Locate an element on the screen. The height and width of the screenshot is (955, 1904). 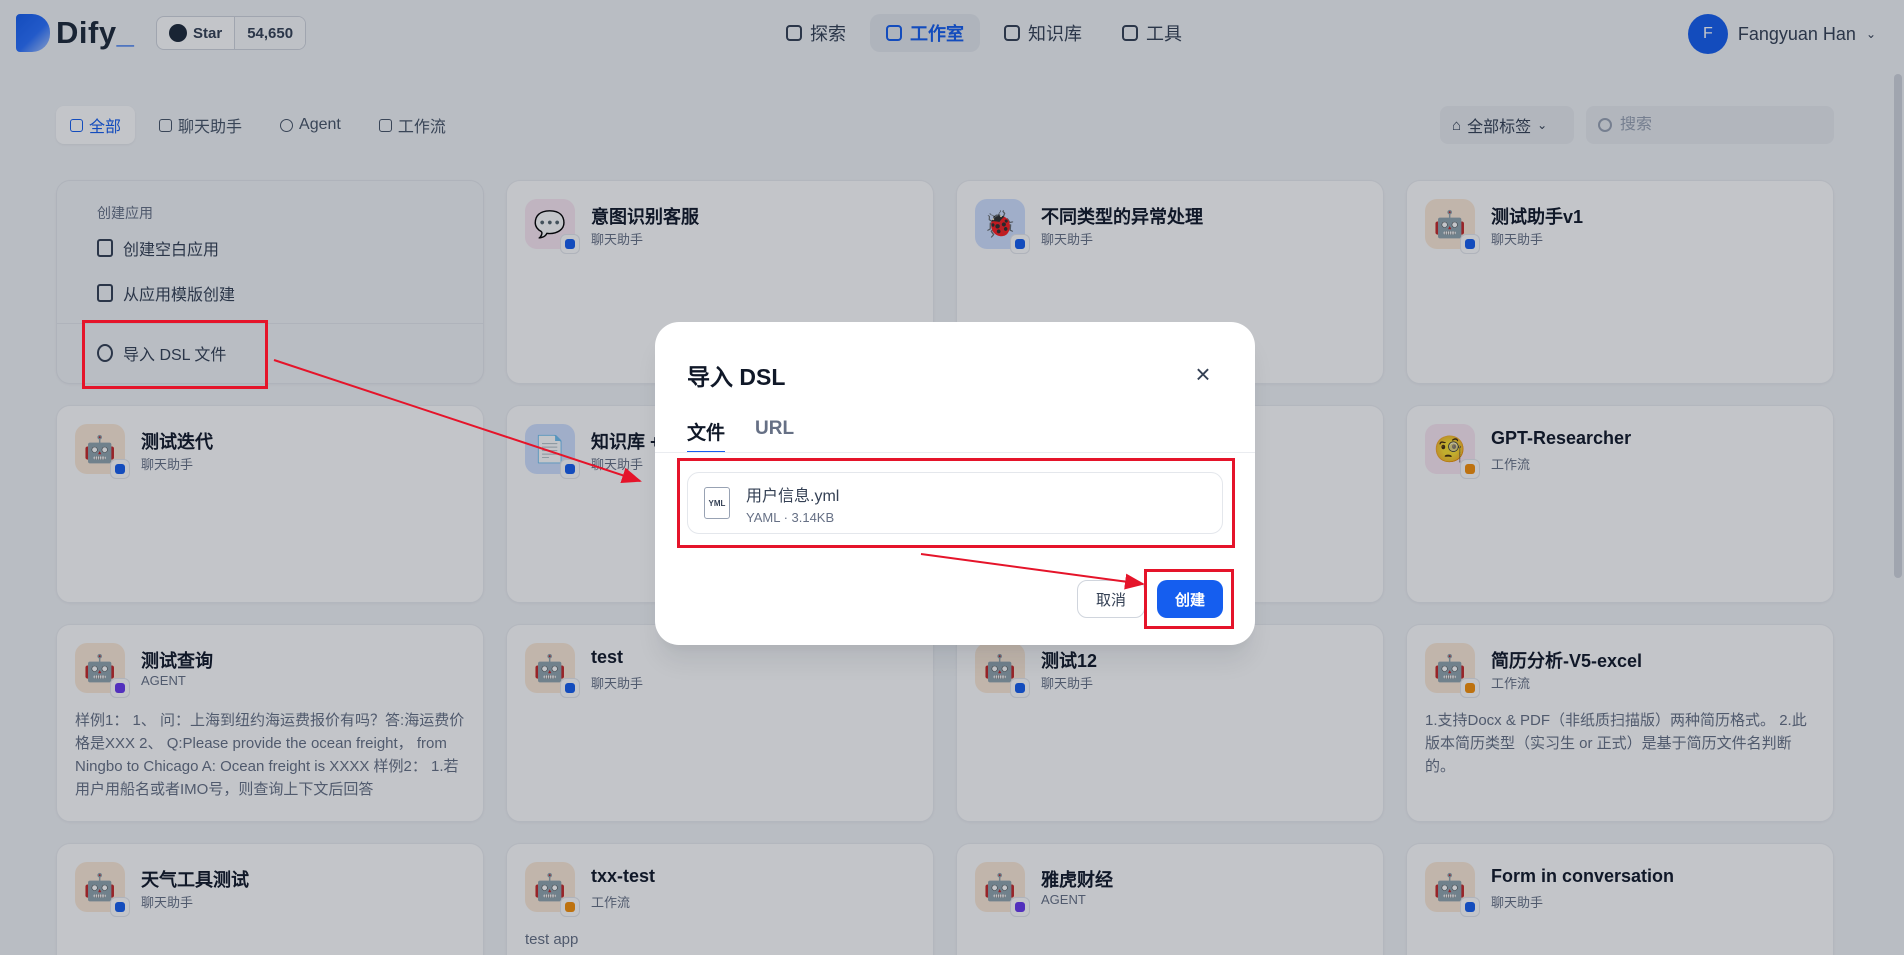
file-meta: YAML · 3.14KB is located at coordinates (790, 517).